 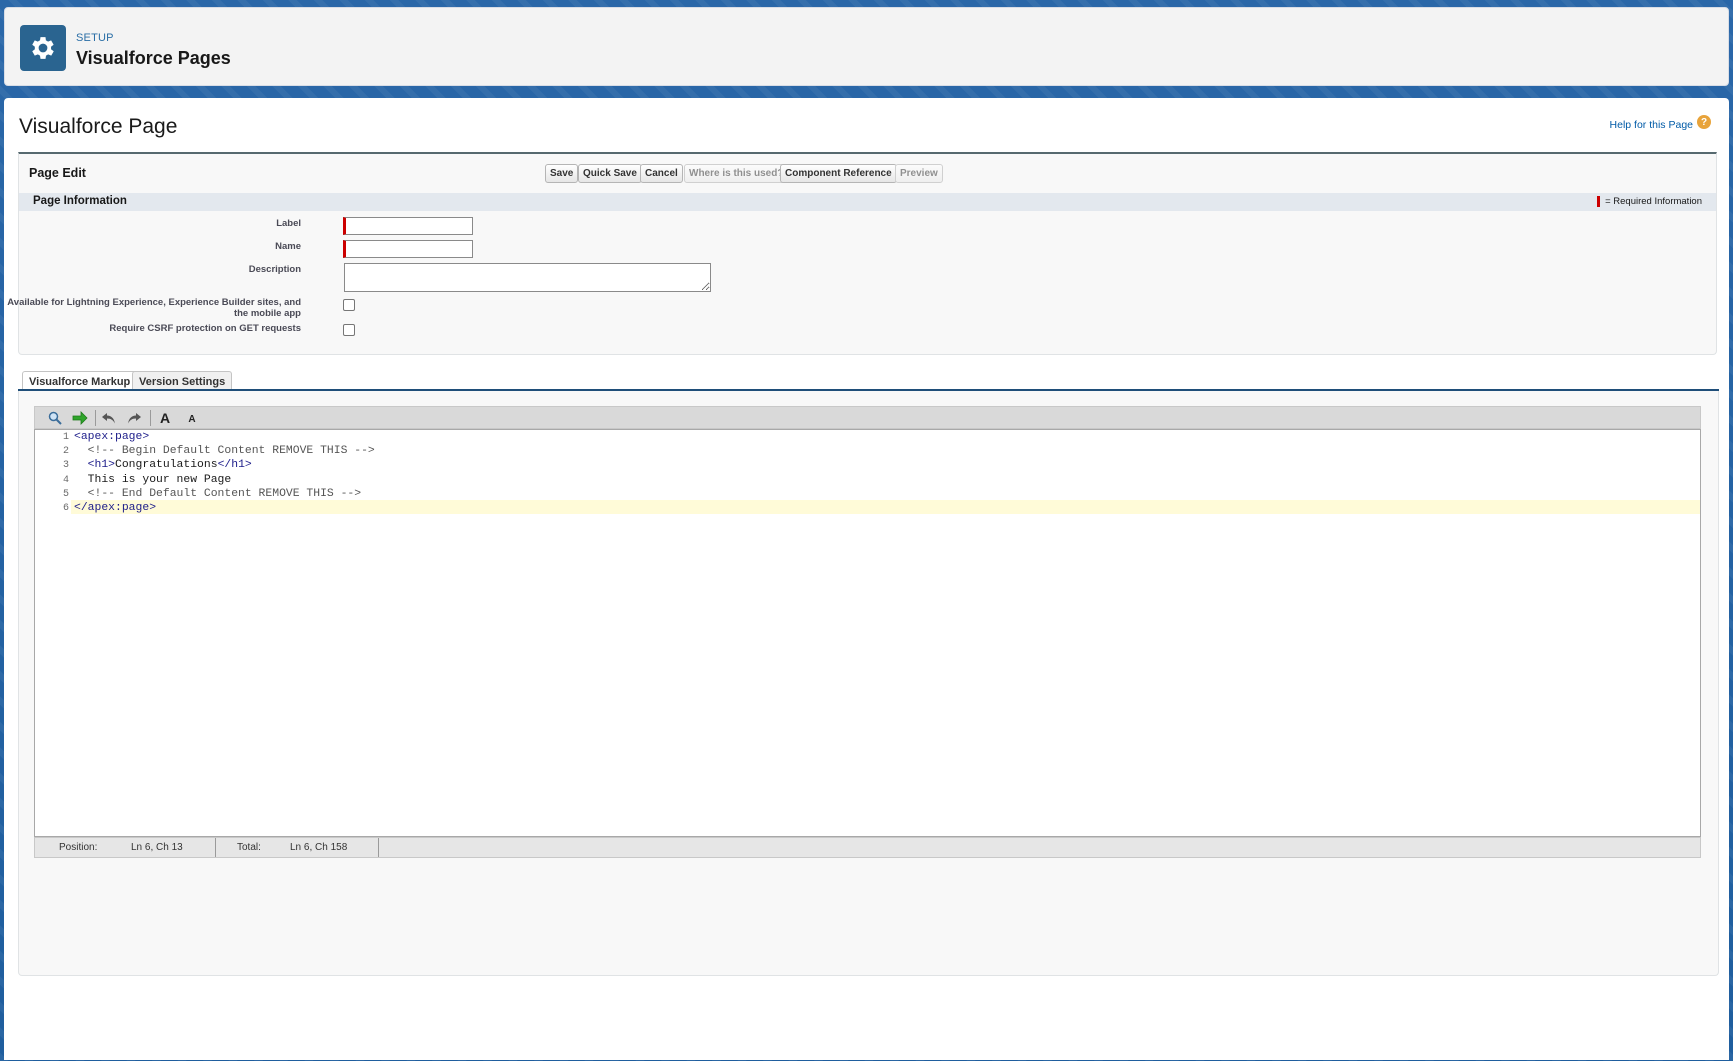 I want to click on code-line: This is your new Page, so click(x=153, y=479).